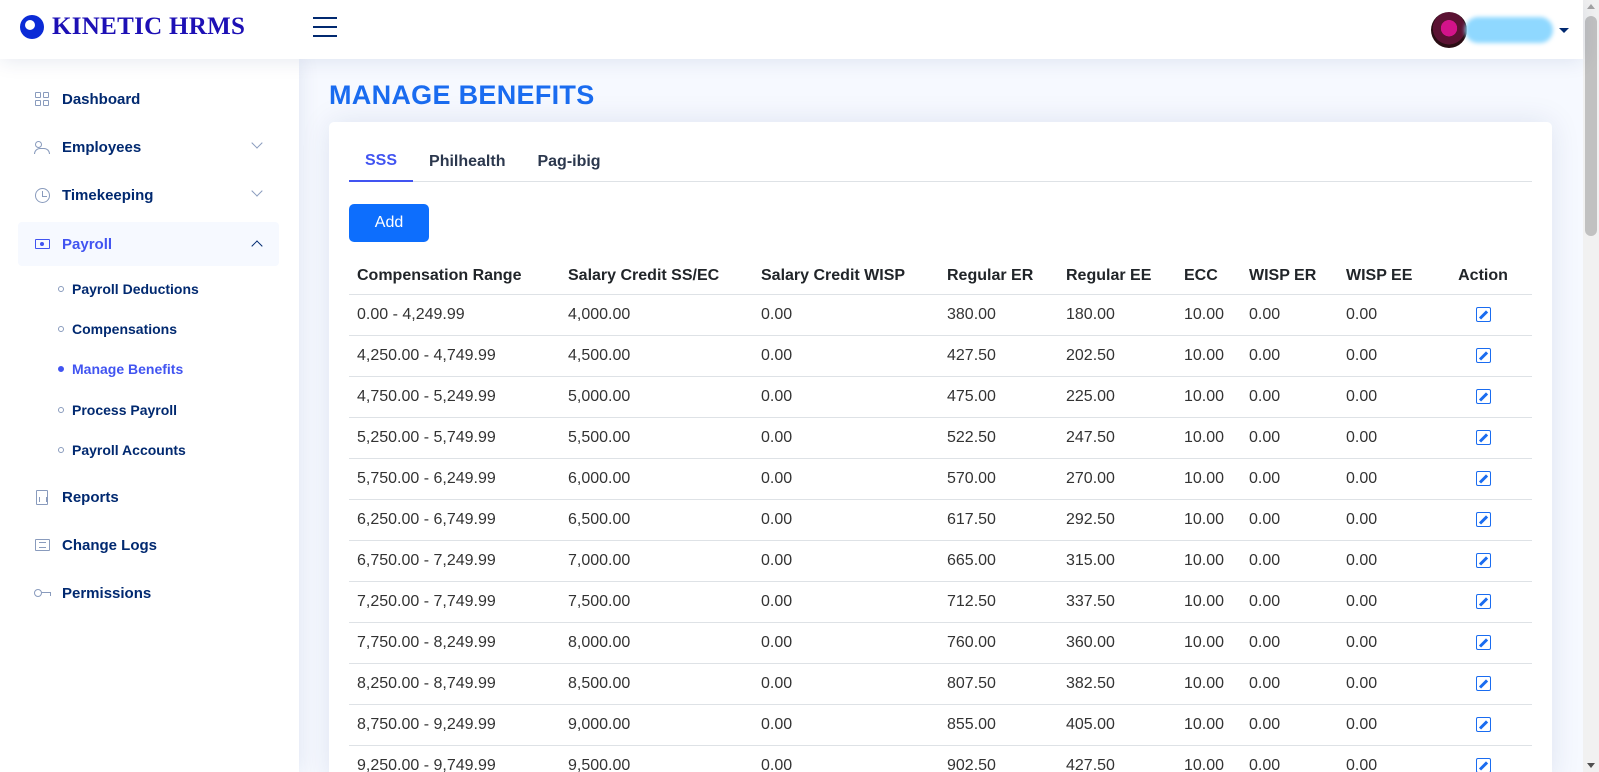  I want to click on table-cell: 292.50, so click(1117, 520).